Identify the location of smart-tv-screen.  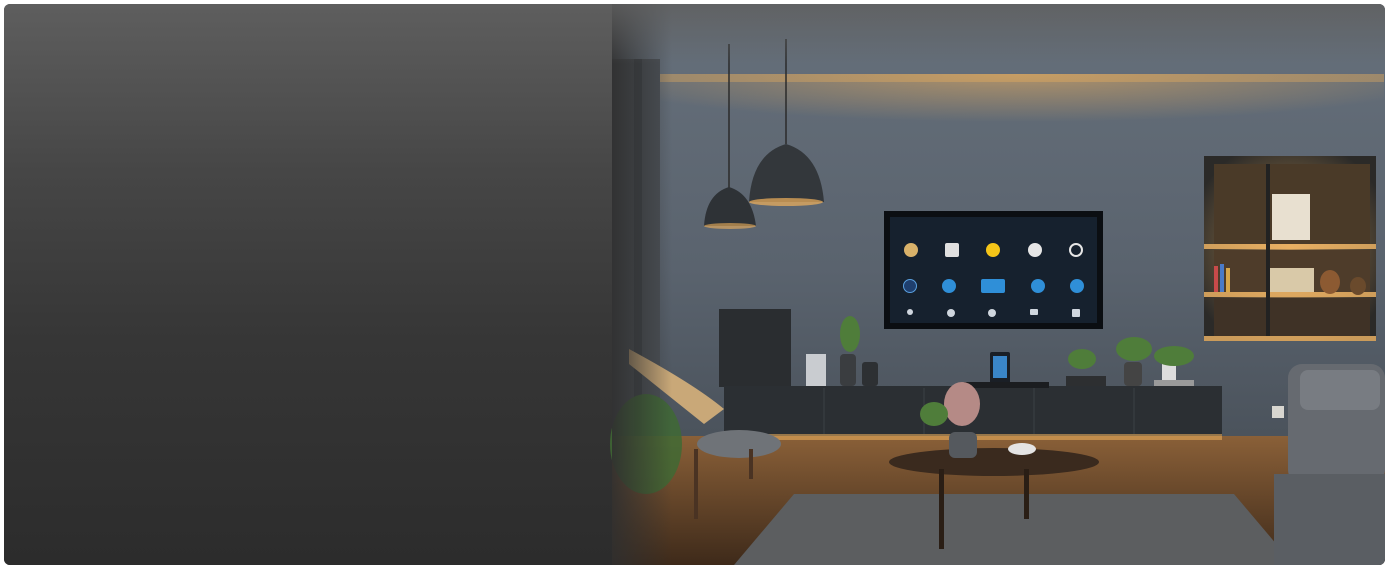
(993, 270).